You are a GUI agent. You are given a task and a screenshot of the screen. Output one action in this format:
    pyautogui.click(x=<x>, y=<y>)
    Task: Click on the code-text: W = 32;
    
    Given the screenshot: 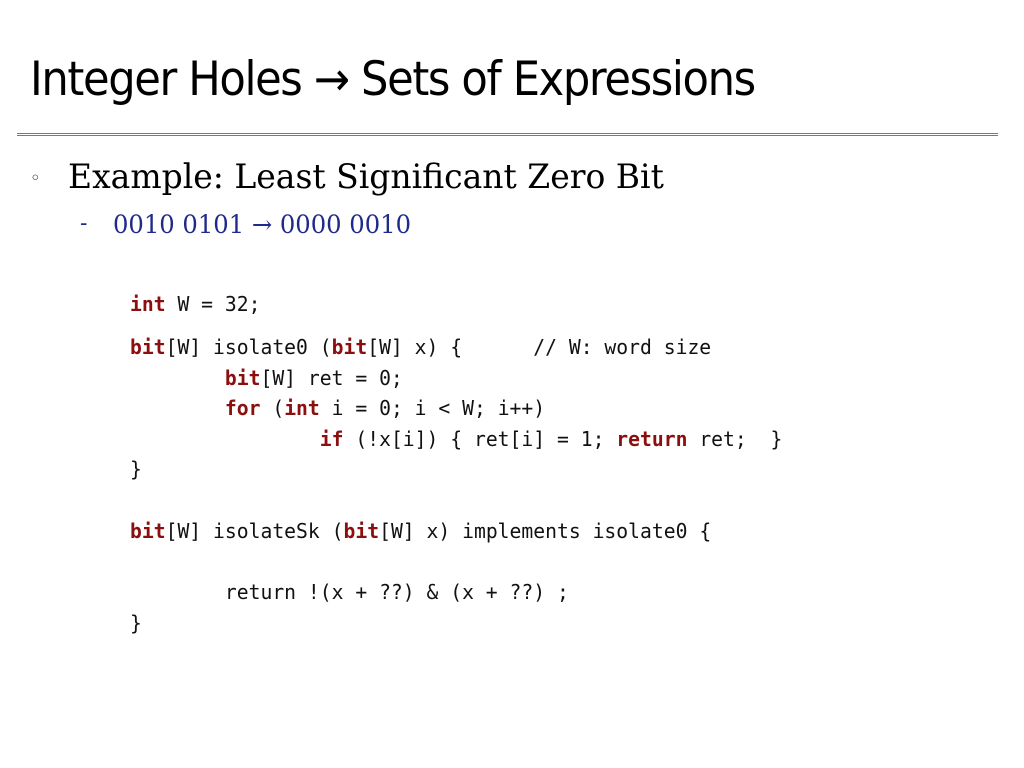 What is the action you would take?
    pyautogui.click(x=213, y=304)
    